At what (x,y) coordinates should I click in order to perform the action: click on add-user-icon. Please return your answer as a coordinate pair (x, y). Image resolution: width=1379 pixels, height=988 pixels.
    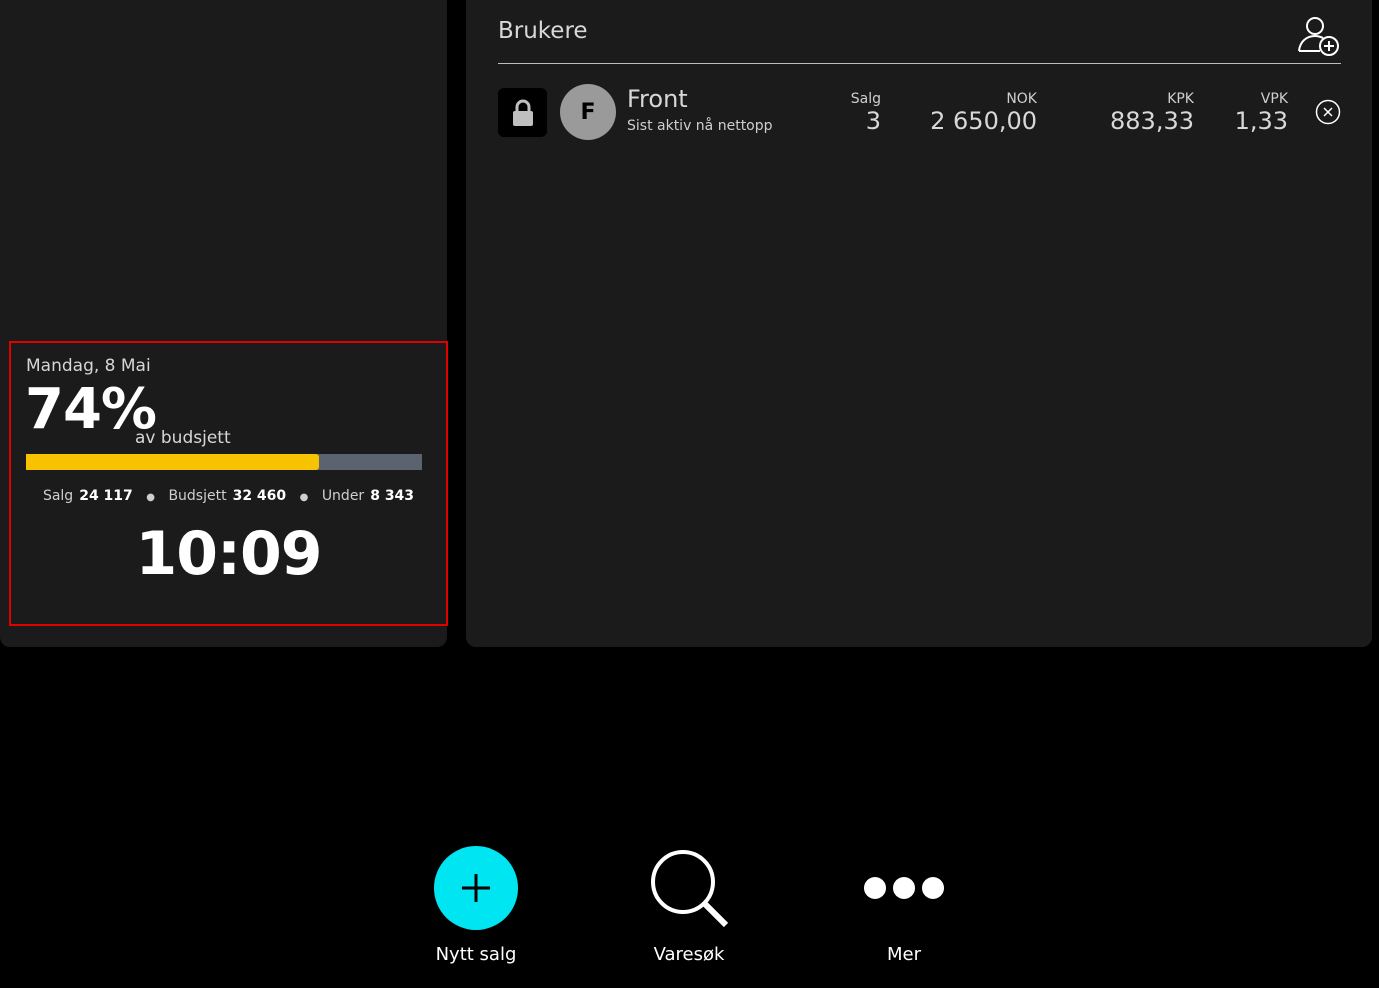
    Looking at the image, I should click on (1318, 36).